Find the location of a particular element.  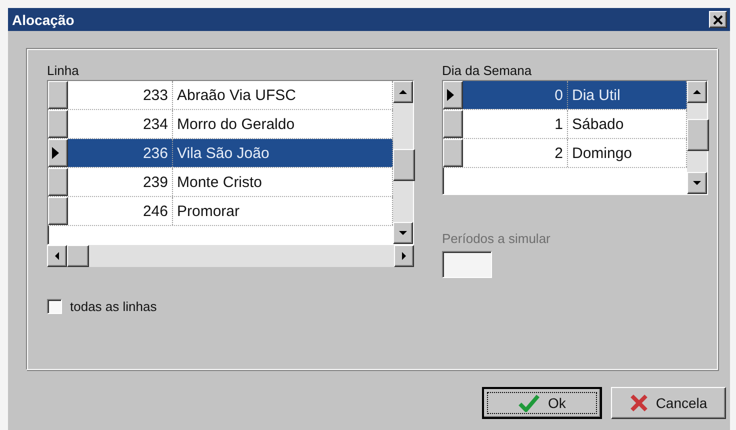

close-button is located at coordinates (718, 19).